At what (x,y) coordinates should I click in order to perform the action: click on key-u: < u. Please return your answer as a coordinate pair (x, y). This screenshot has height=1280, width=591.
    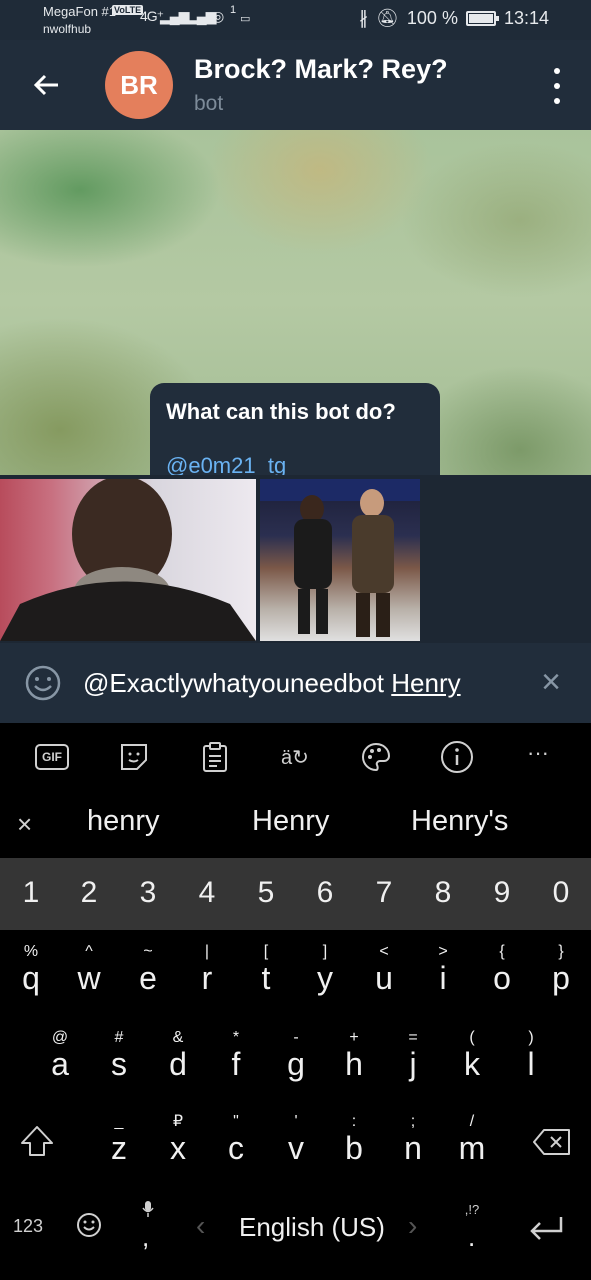
    Looking at the image, I should click on (384, 969).